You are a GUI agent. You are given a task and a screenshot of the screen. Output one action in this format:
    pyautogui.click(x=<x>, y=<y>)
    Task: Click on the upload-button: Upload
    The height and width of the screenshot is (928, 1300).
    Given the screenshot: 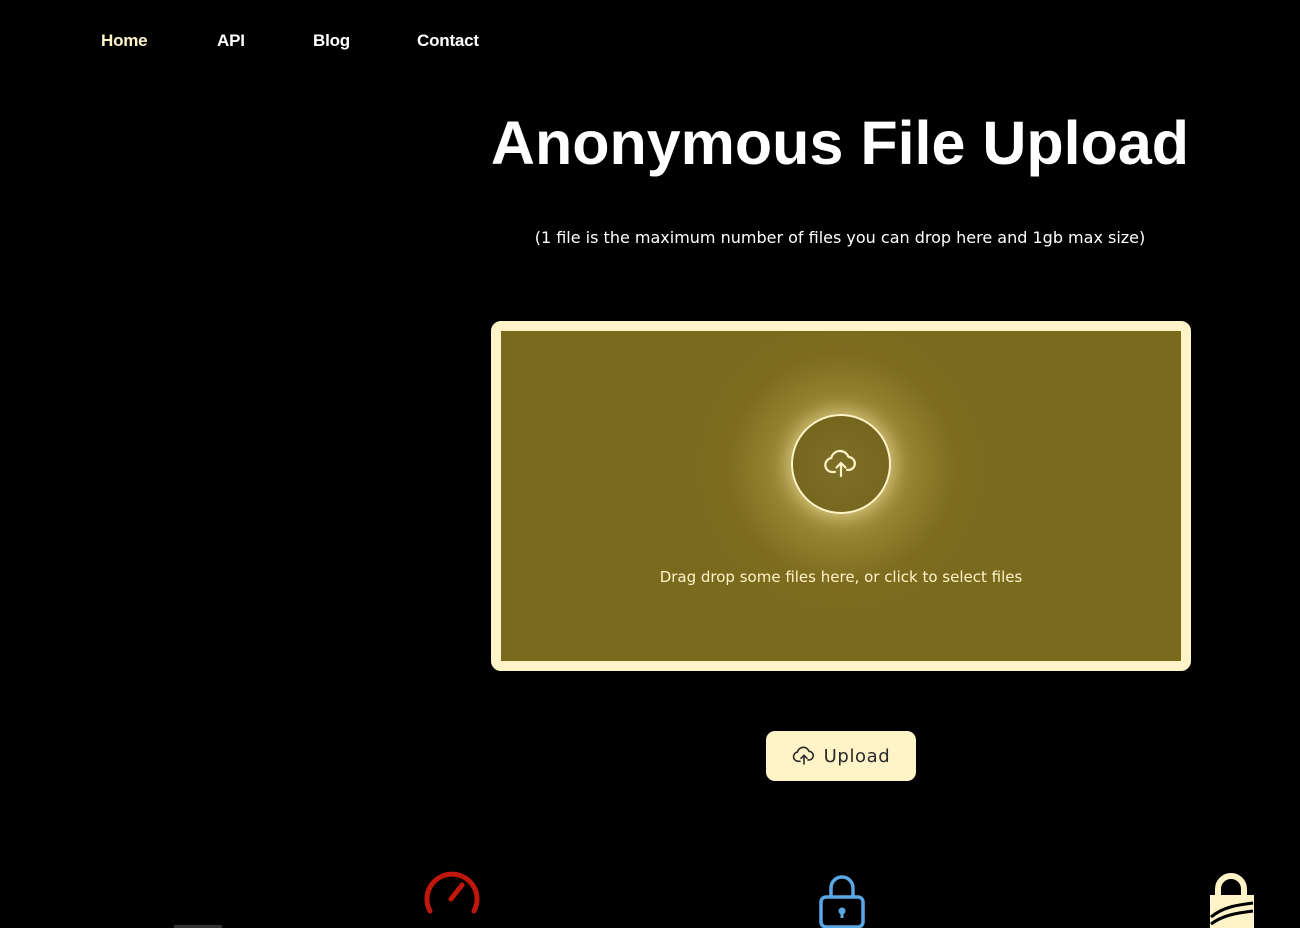 What is the action you would take?
    pyautogui.click(x=841, y=756)
    